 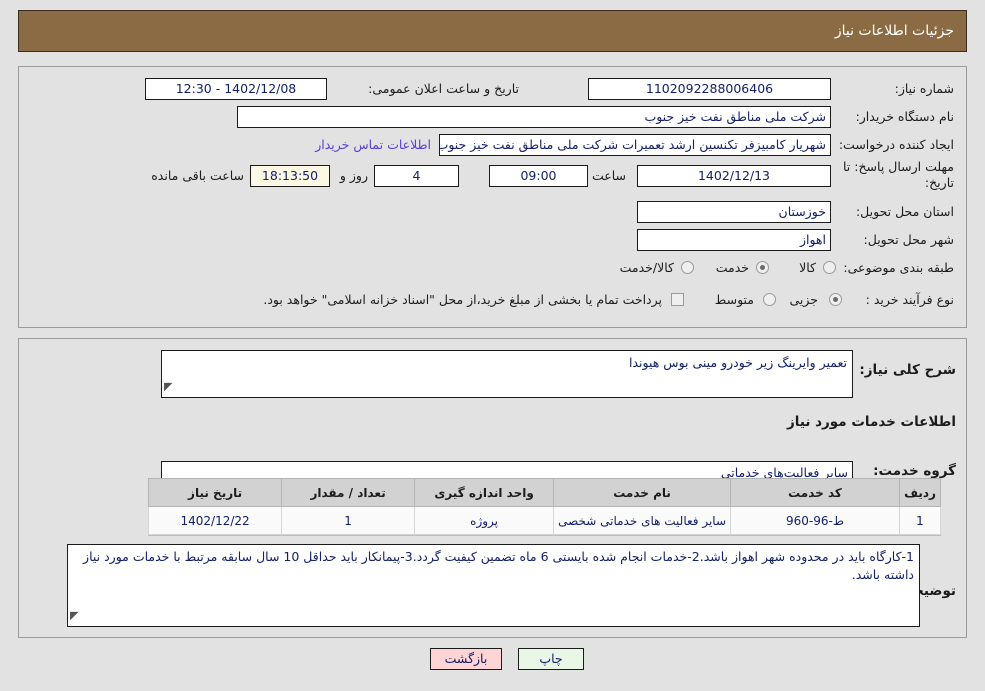 What do you see at coordinates (687, 267) in the screenshot?
I see `radio-classification-goods-service` at bounding box center [687, 267].